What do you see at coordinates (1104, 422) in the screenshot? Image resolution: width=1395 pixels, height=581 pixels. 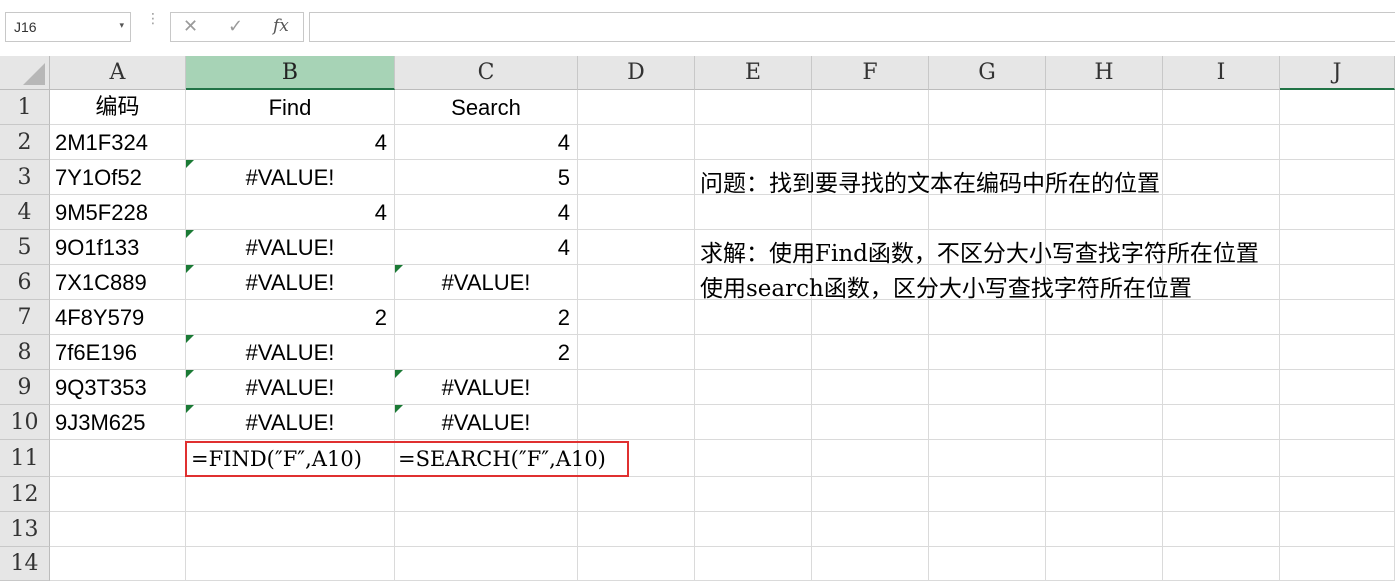 I see `cell-h10` at bounding box center [1104, 422].